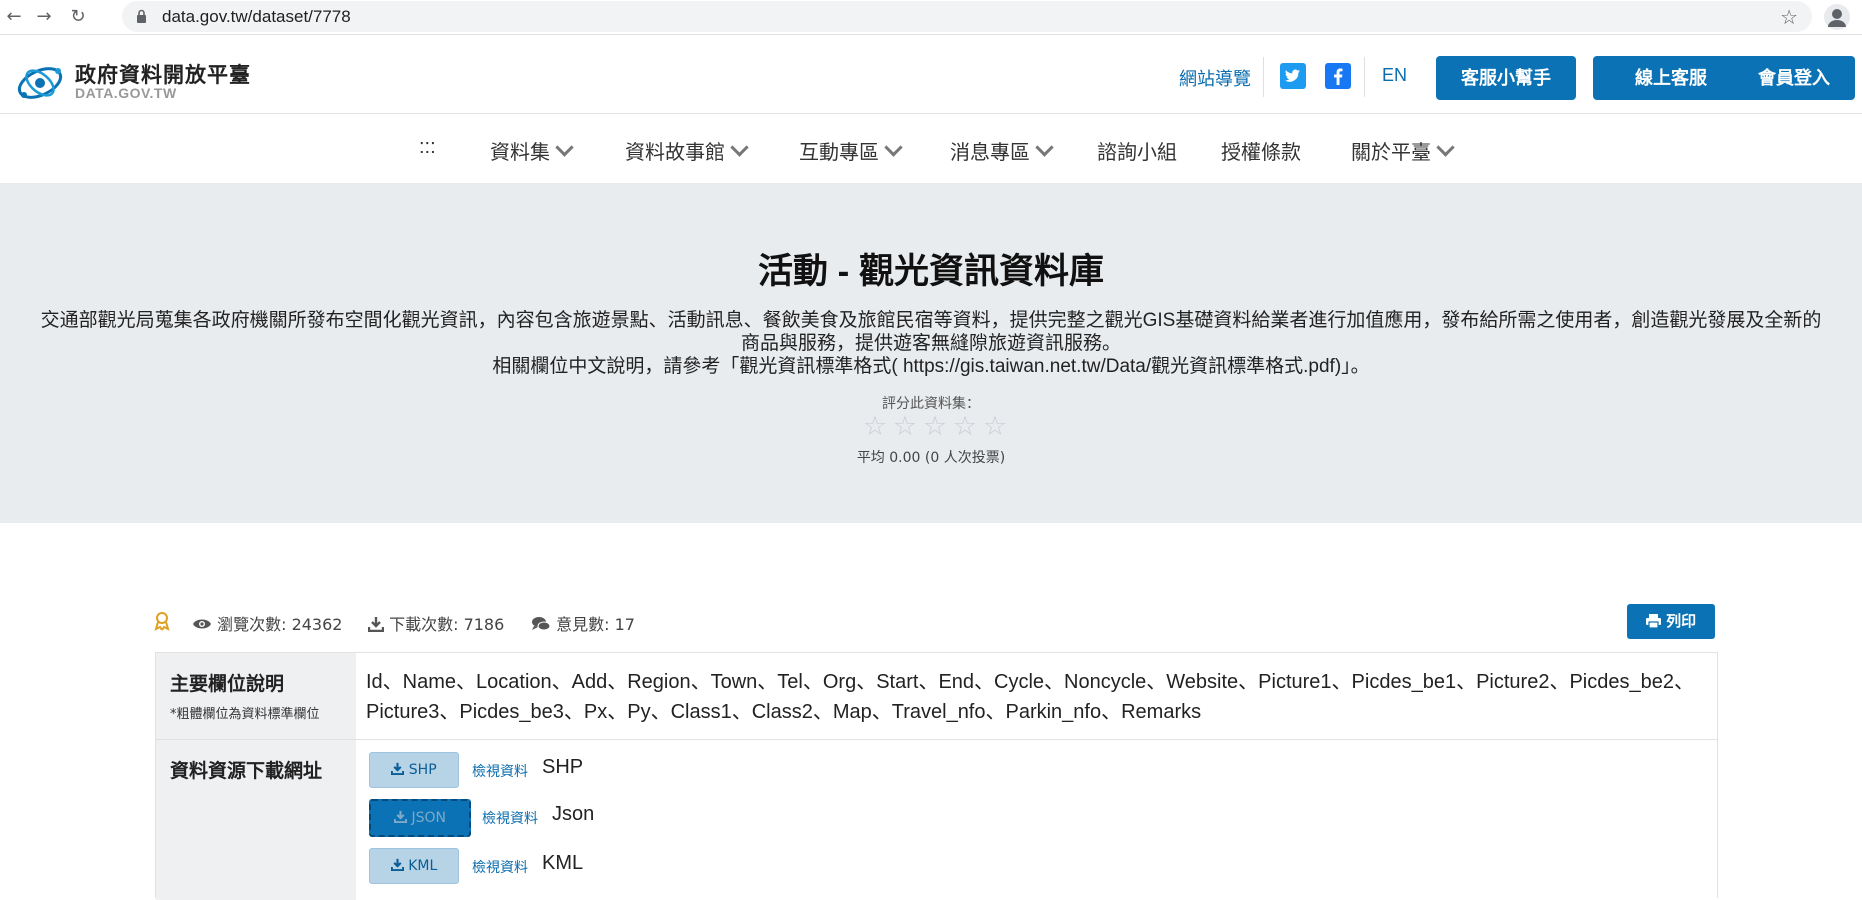  What do you see at coordinates (936, 739) in the screenshot?
I see `row-divider` at bounding box center [936, 739].